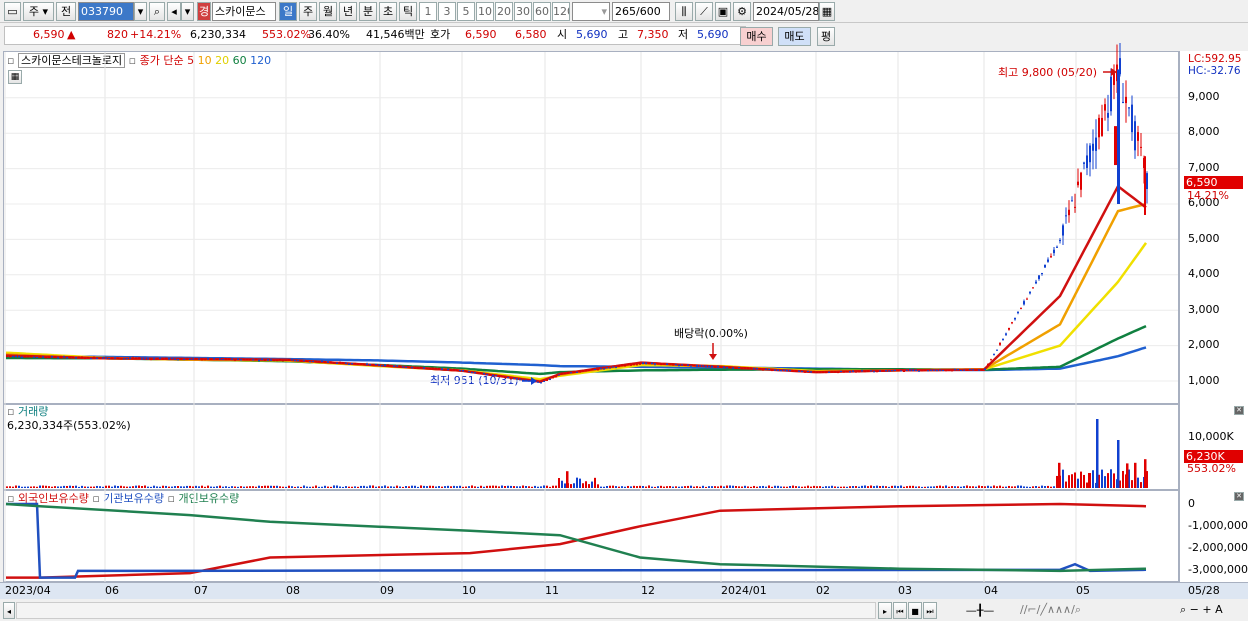 Image resolution: width=1248 pixels, height=621 pixels. Describe the element at coordinates (900, 610) in the screenshot. I see `rewind-icon: ⏮` at that location.